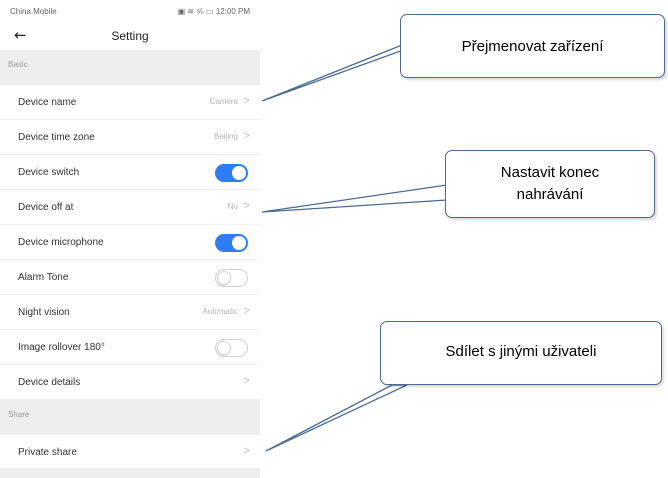 Image resolution: width=668 pixels, height=478 pixels. What do you see at coordinates (339, 73) in the screenshot?
I see `pointer-rename` at bounding box center [339, 73].